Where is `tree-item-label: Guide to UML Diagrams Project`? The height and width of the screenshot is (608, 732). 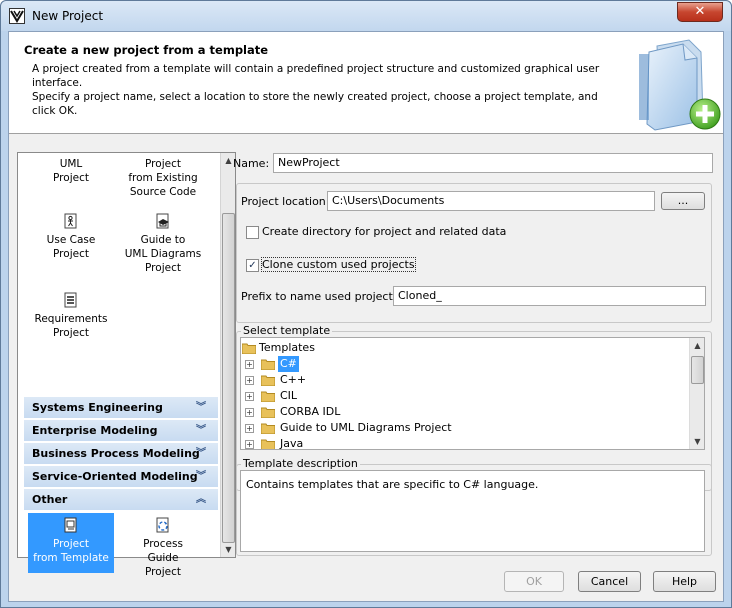 tree-item-label: Guide to UML Diagrams Project is located at coordinates (366, 427).